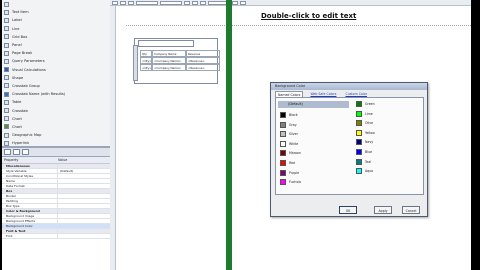  What do you see at coordinates (369, 171) in the screenshot?
I see `color-label: Aqua` at bounding box center [369, 171].